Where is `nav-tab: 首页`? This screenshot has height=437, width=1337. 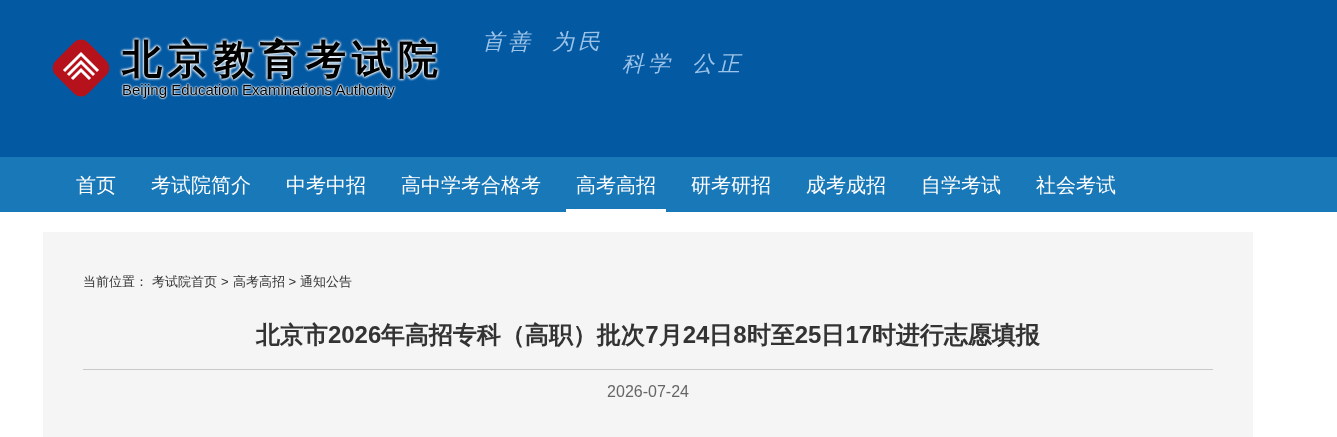
nav-tab: 首页 is located at coordinates (96, 184).